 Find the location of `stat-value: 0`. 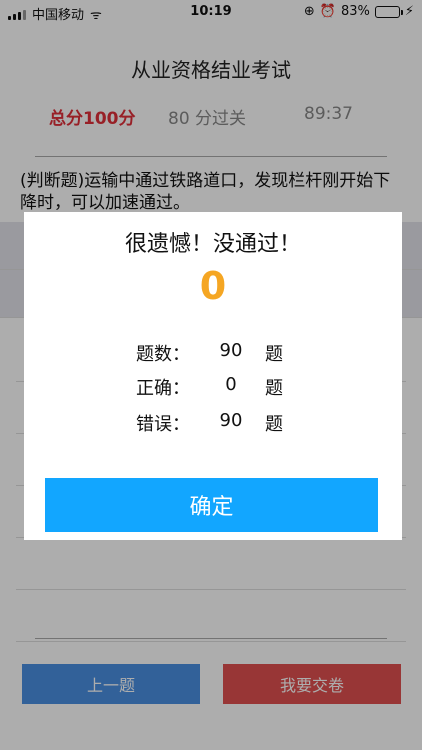

stat-value: 0 is located at coordinates (231, 384).